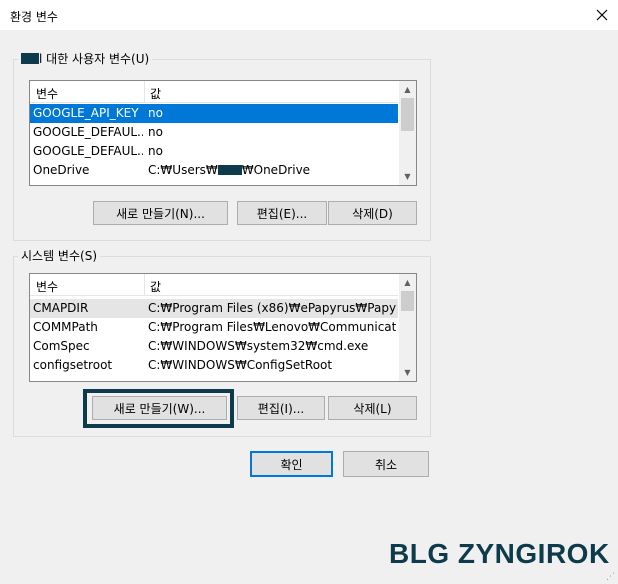  I want to click on variable-value: C:₩WINDOWS₩system32₩cmd.exe, so click(258, 346).